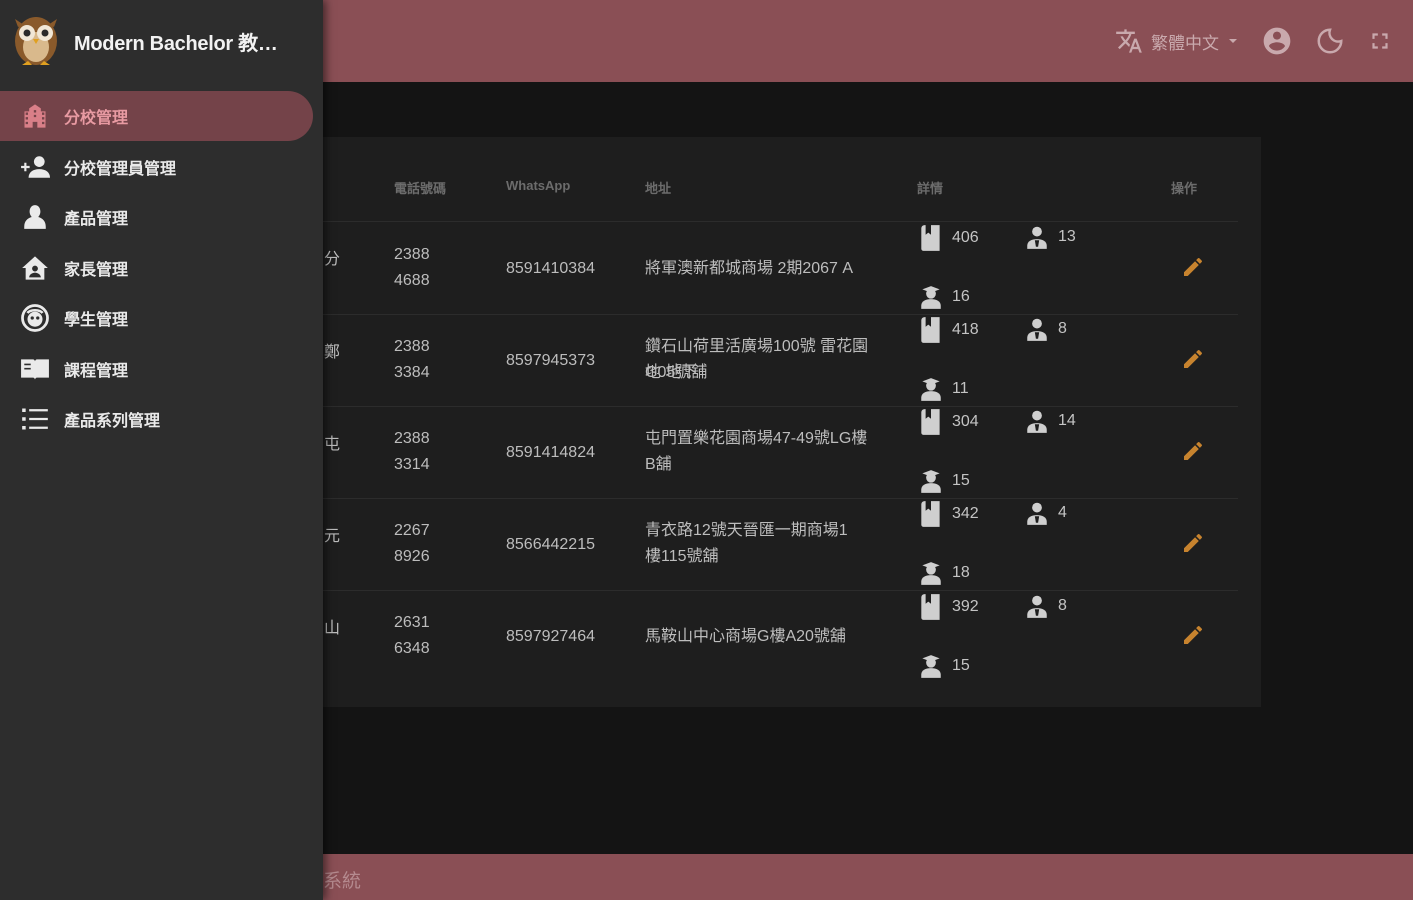 The image size is (1413, 900). I want to click on home-icon, so click(35, 268).